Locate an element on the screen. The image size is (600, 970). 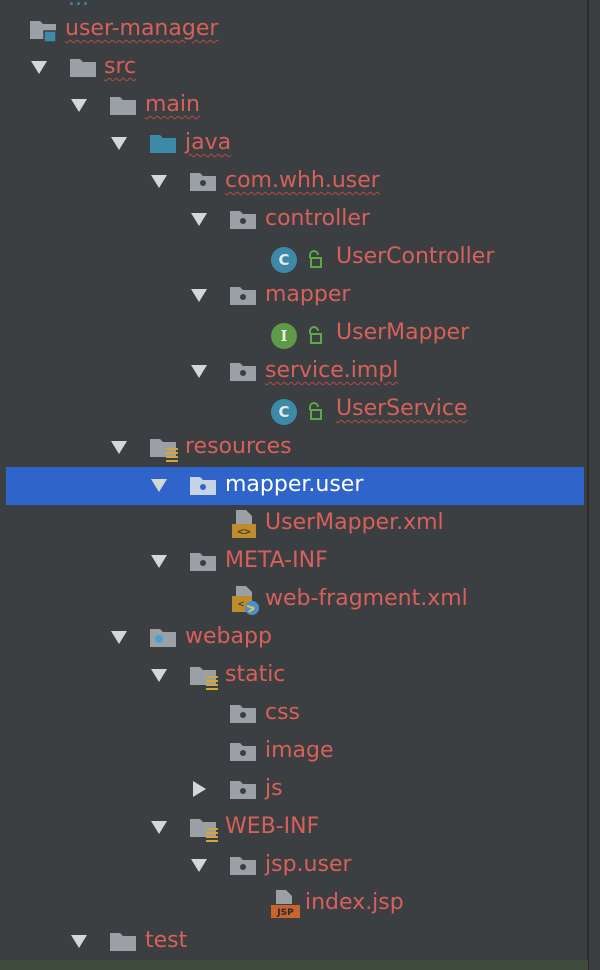
tree-row-mapper: mapper is located at coordinates (292, 296).